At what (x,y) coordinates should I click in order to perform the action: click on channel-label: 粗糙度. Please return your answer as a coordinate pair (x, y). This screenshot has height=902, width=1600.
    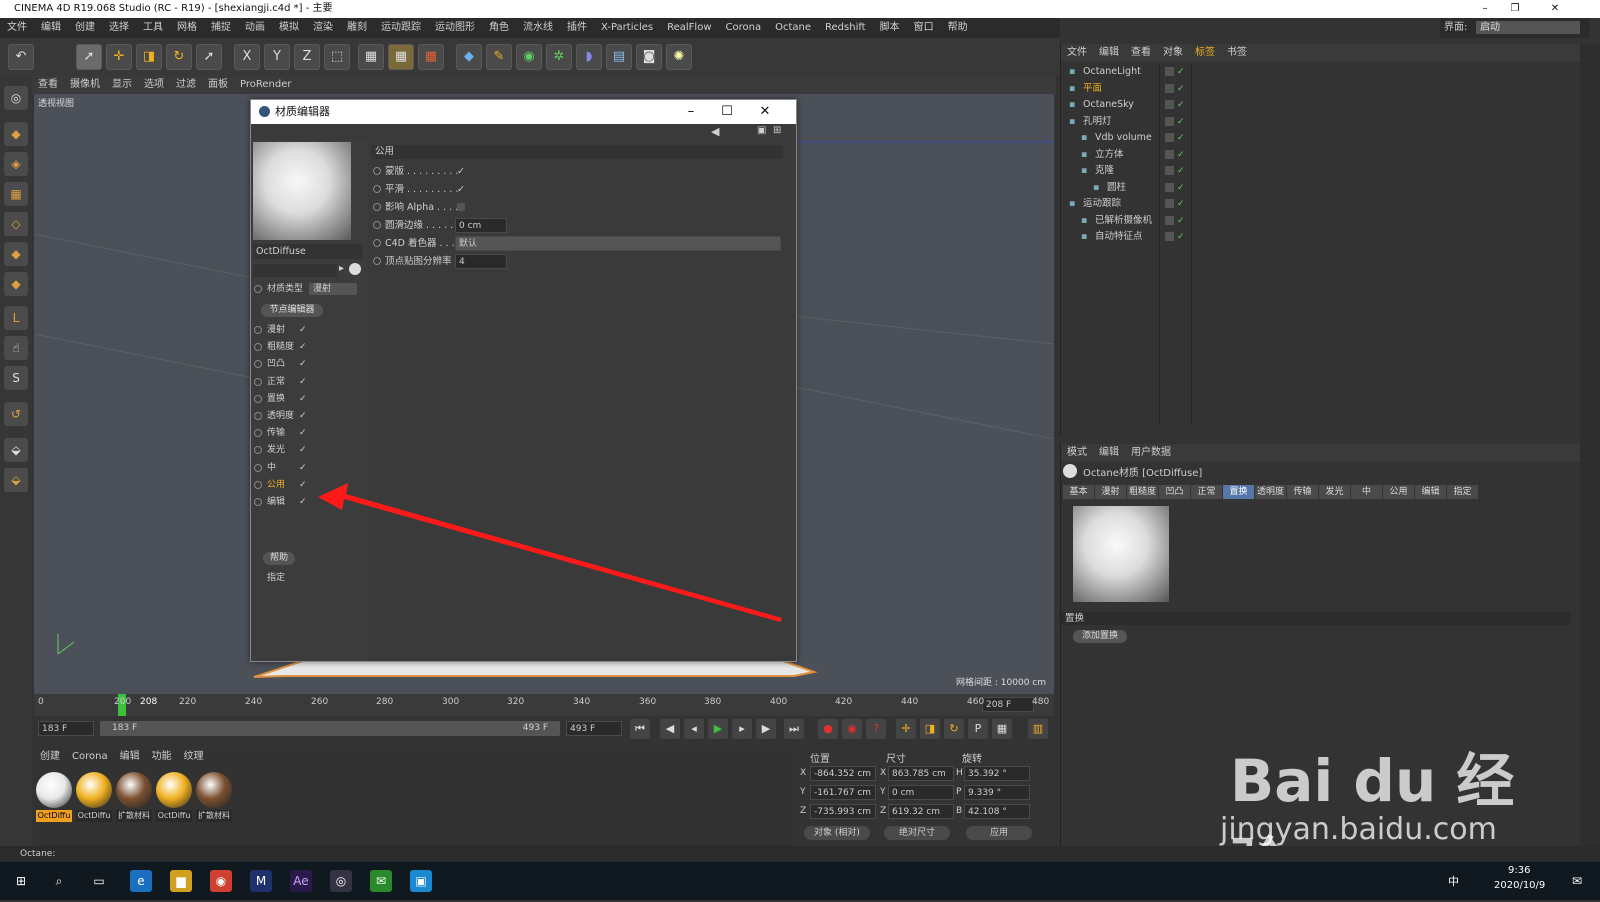
    Looking at the image, I should click on (280, 347).